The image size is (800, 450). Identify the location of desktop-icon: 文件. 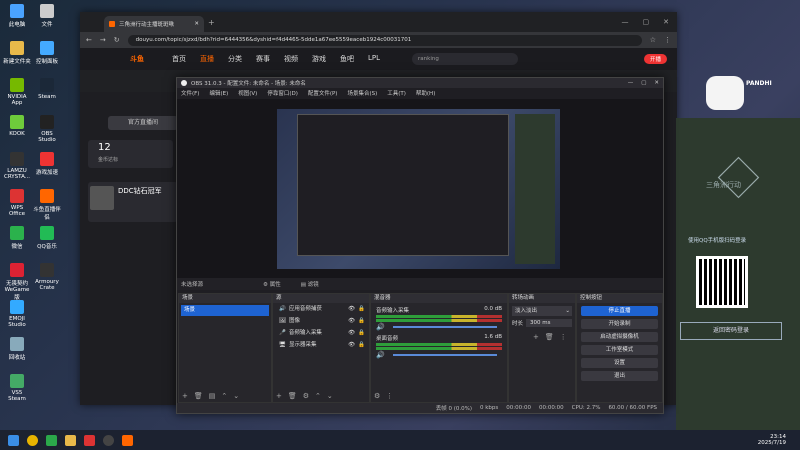
(47, 16).